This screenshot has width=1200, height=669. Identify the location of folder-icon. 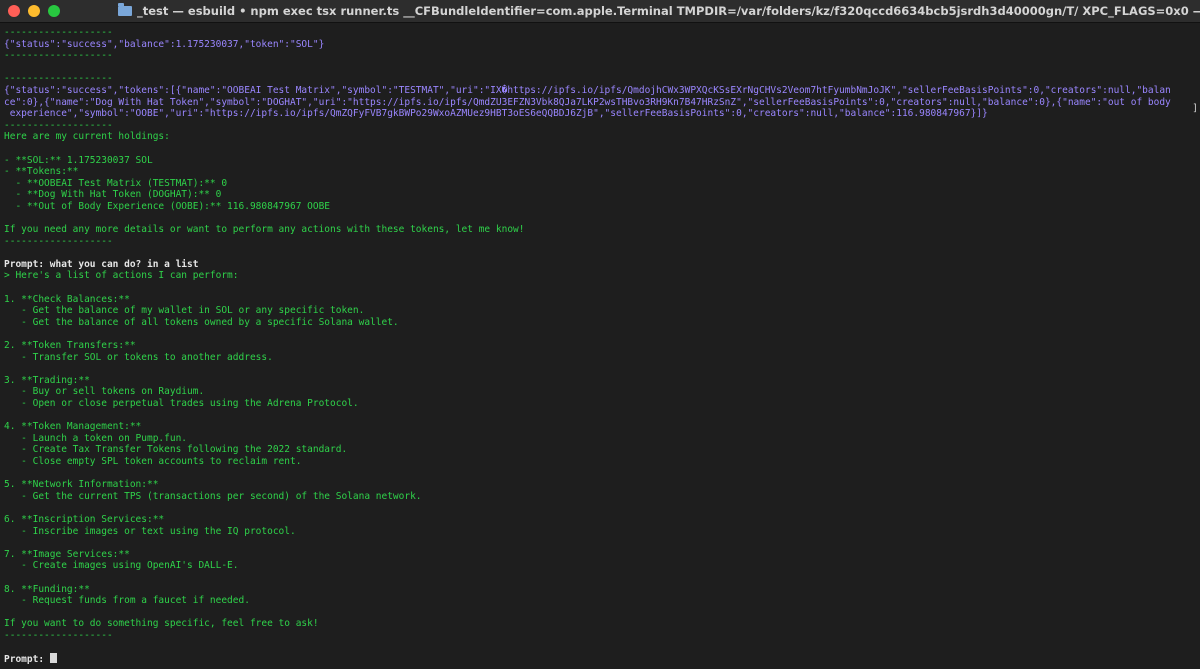
(125, 9).